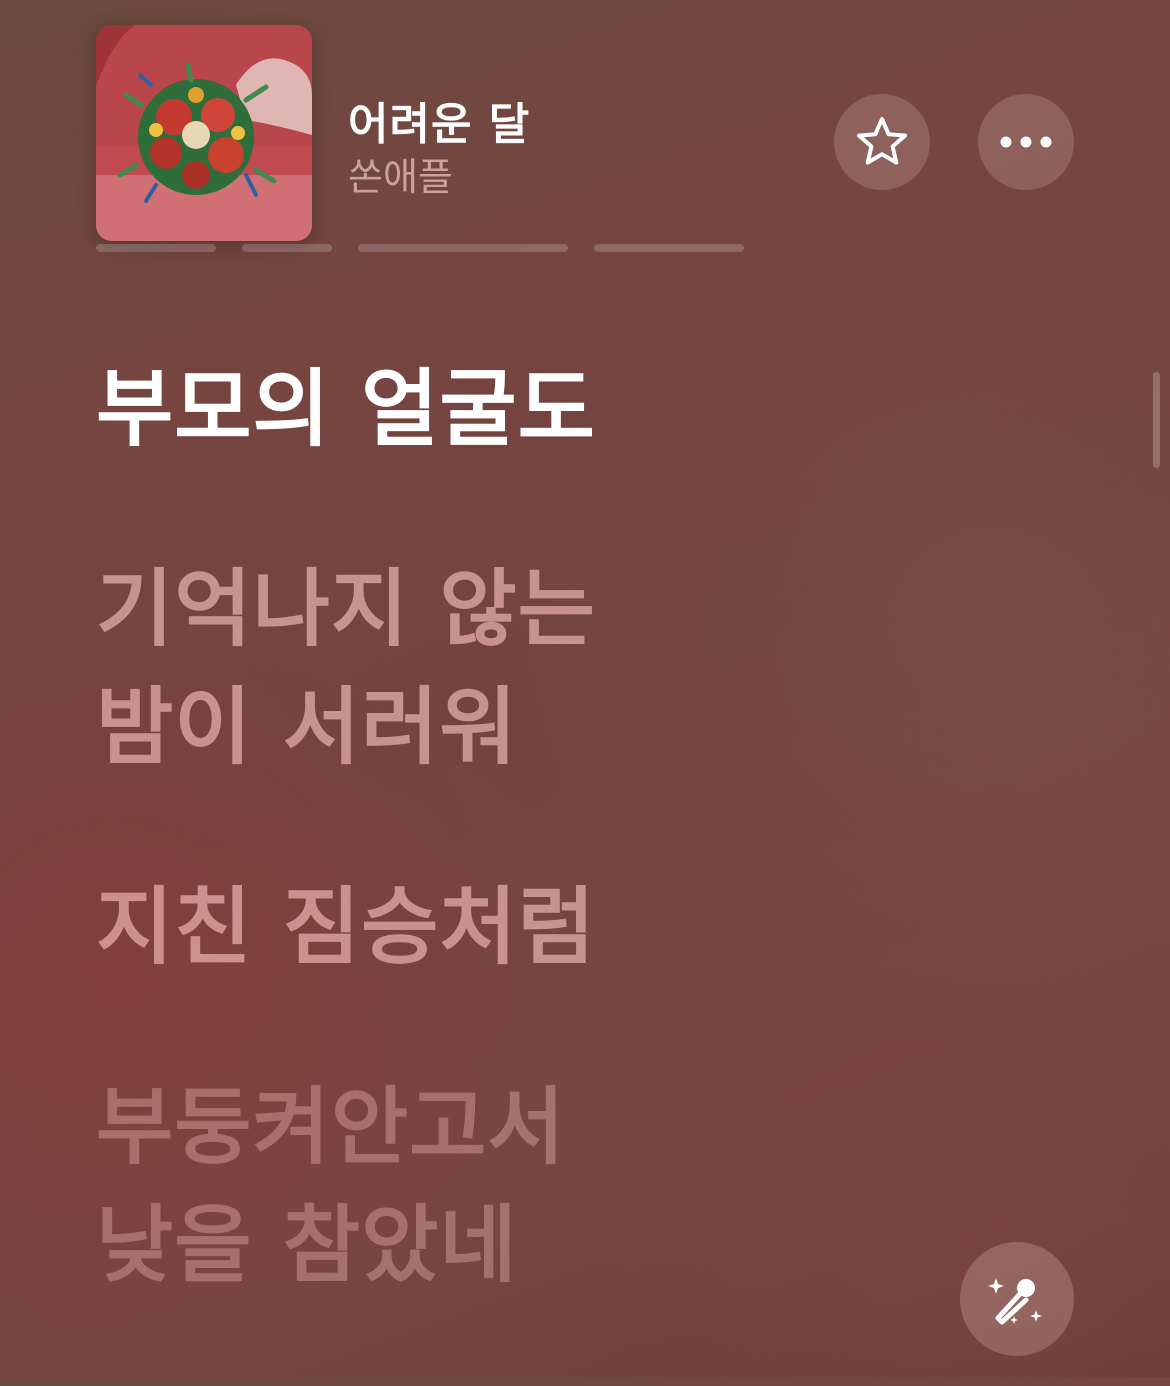  I want to click on more-options-button, so click(1026, 142).